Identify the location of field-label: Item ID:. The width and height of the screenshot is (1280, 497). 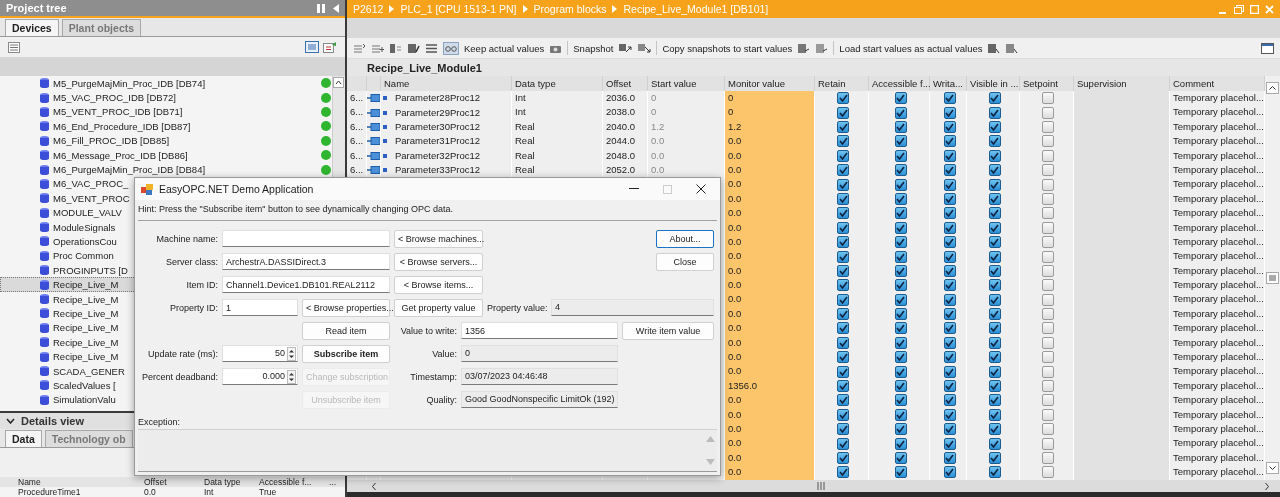
(201, 284).